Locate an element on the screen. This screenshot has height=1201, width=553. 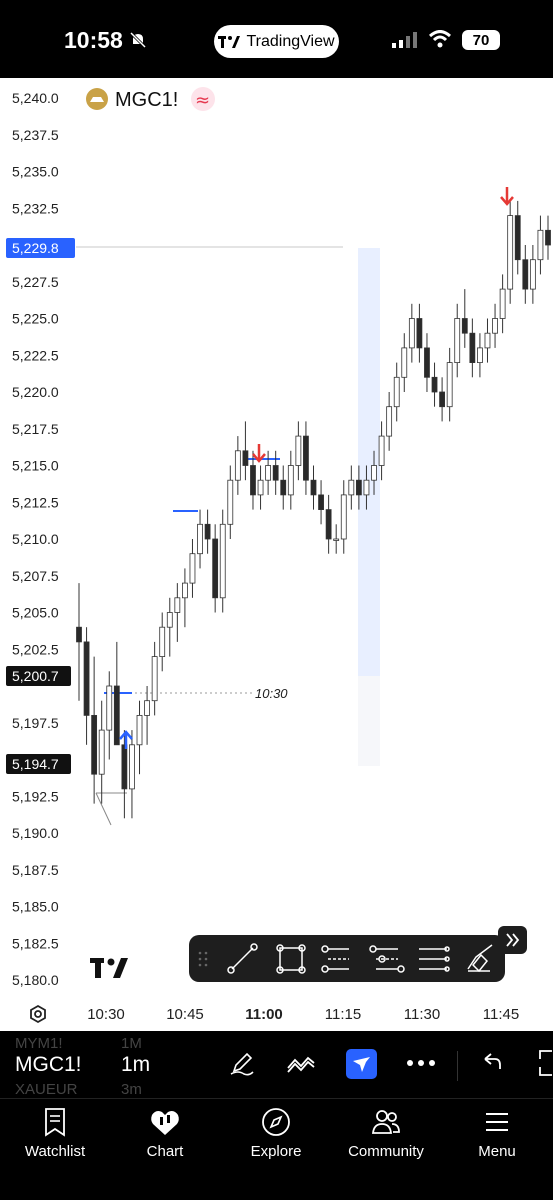
ghost-symbol: MYM1! is located at coordinates (39, 1043).